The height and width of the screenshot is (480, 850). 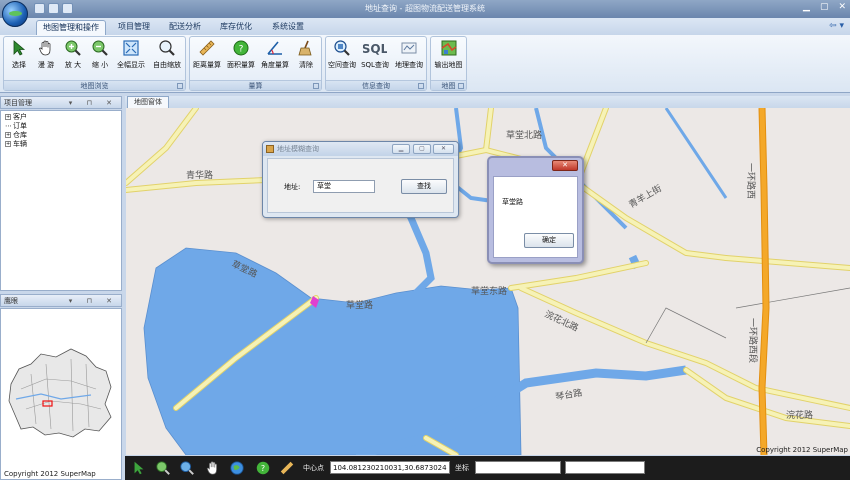 I want to click on ok-button: 确定, so click(x=549, y=240).